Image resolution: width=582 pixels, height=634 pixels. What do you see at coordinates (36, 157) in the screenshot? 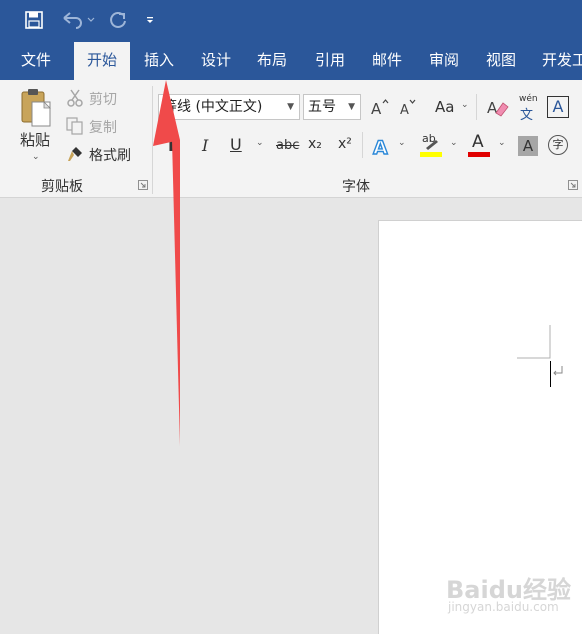
I see `paste-dropdown-icon: ⌄` at bounding box center [36, 157].